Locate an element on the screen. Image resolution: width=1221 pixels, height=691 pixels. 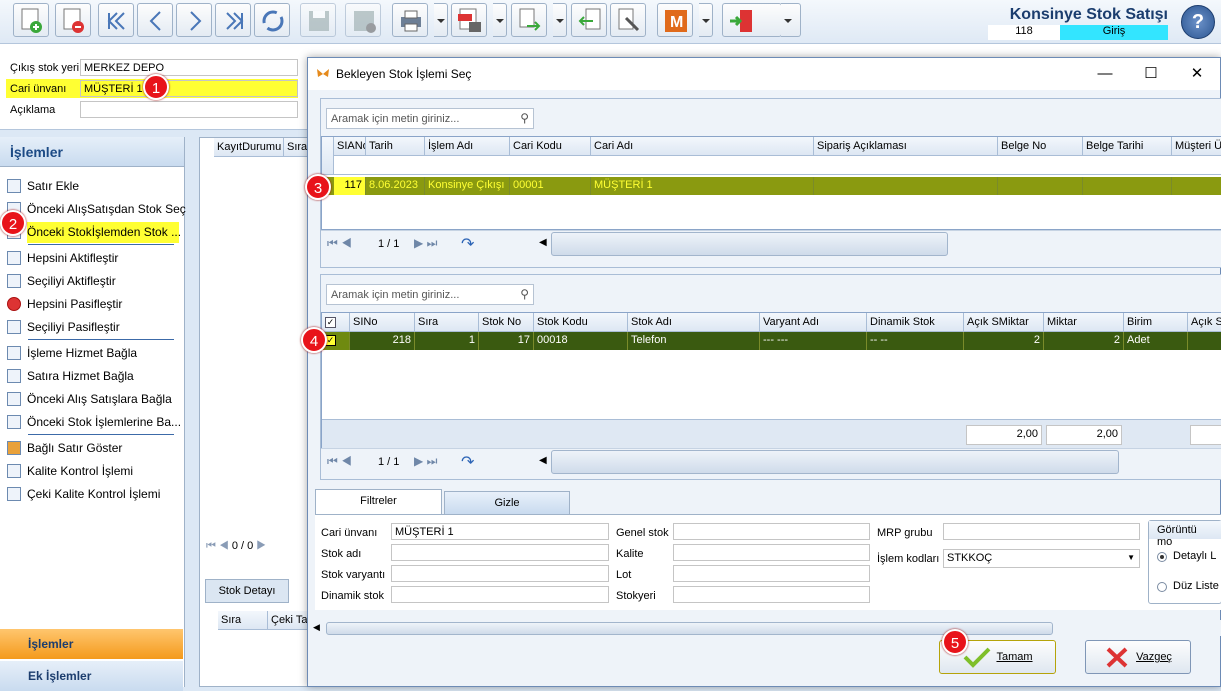
export-dropdown is located at coordinates (500, 20).